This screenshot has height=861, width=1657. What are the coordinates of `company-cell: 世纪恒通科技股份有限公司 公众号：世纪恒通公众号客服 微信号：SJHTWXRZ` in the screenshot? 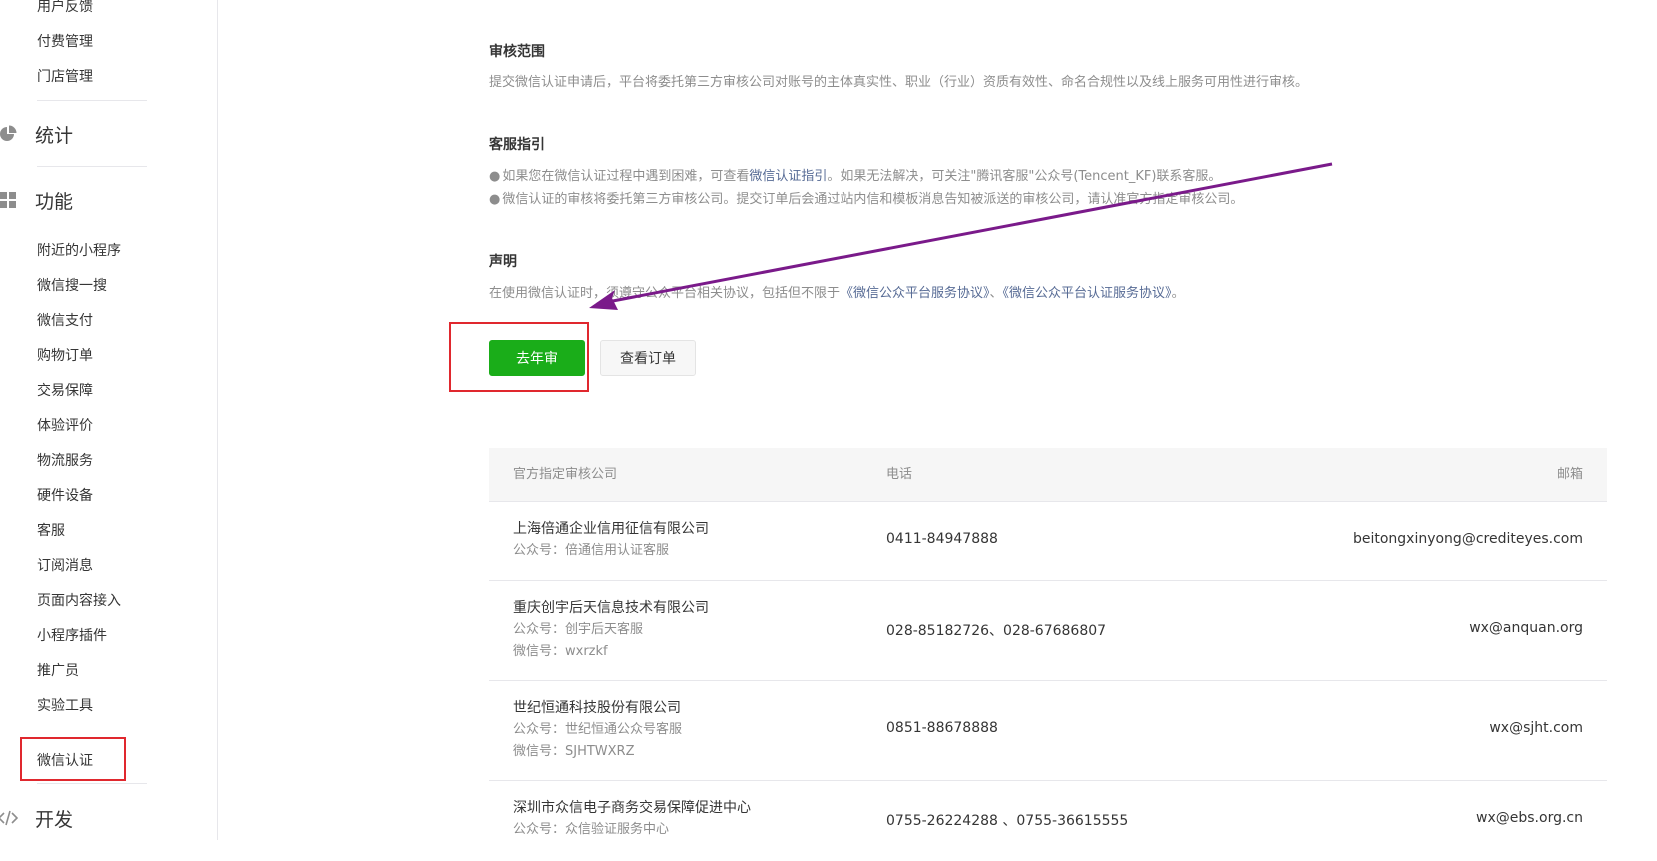 It's located at (597, 730).